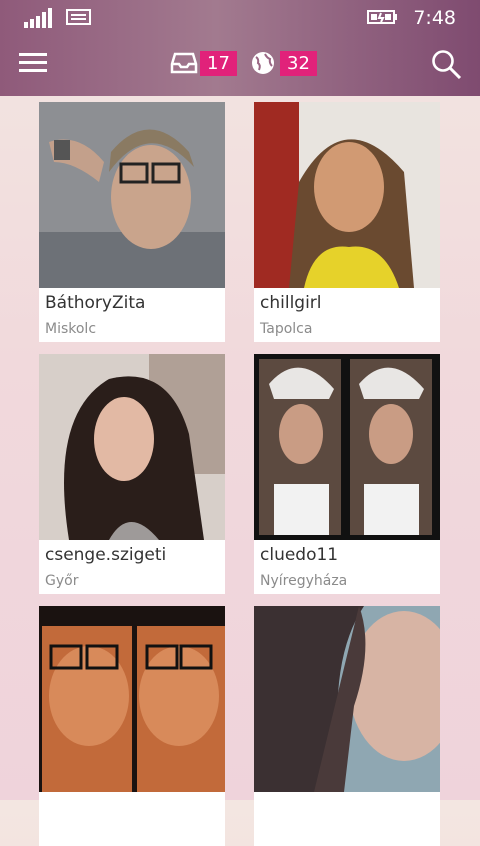  What do you see at coordinates (434, 18) in the screenshot?
I see `clock: 7:48` at bounding box center [434, 18].